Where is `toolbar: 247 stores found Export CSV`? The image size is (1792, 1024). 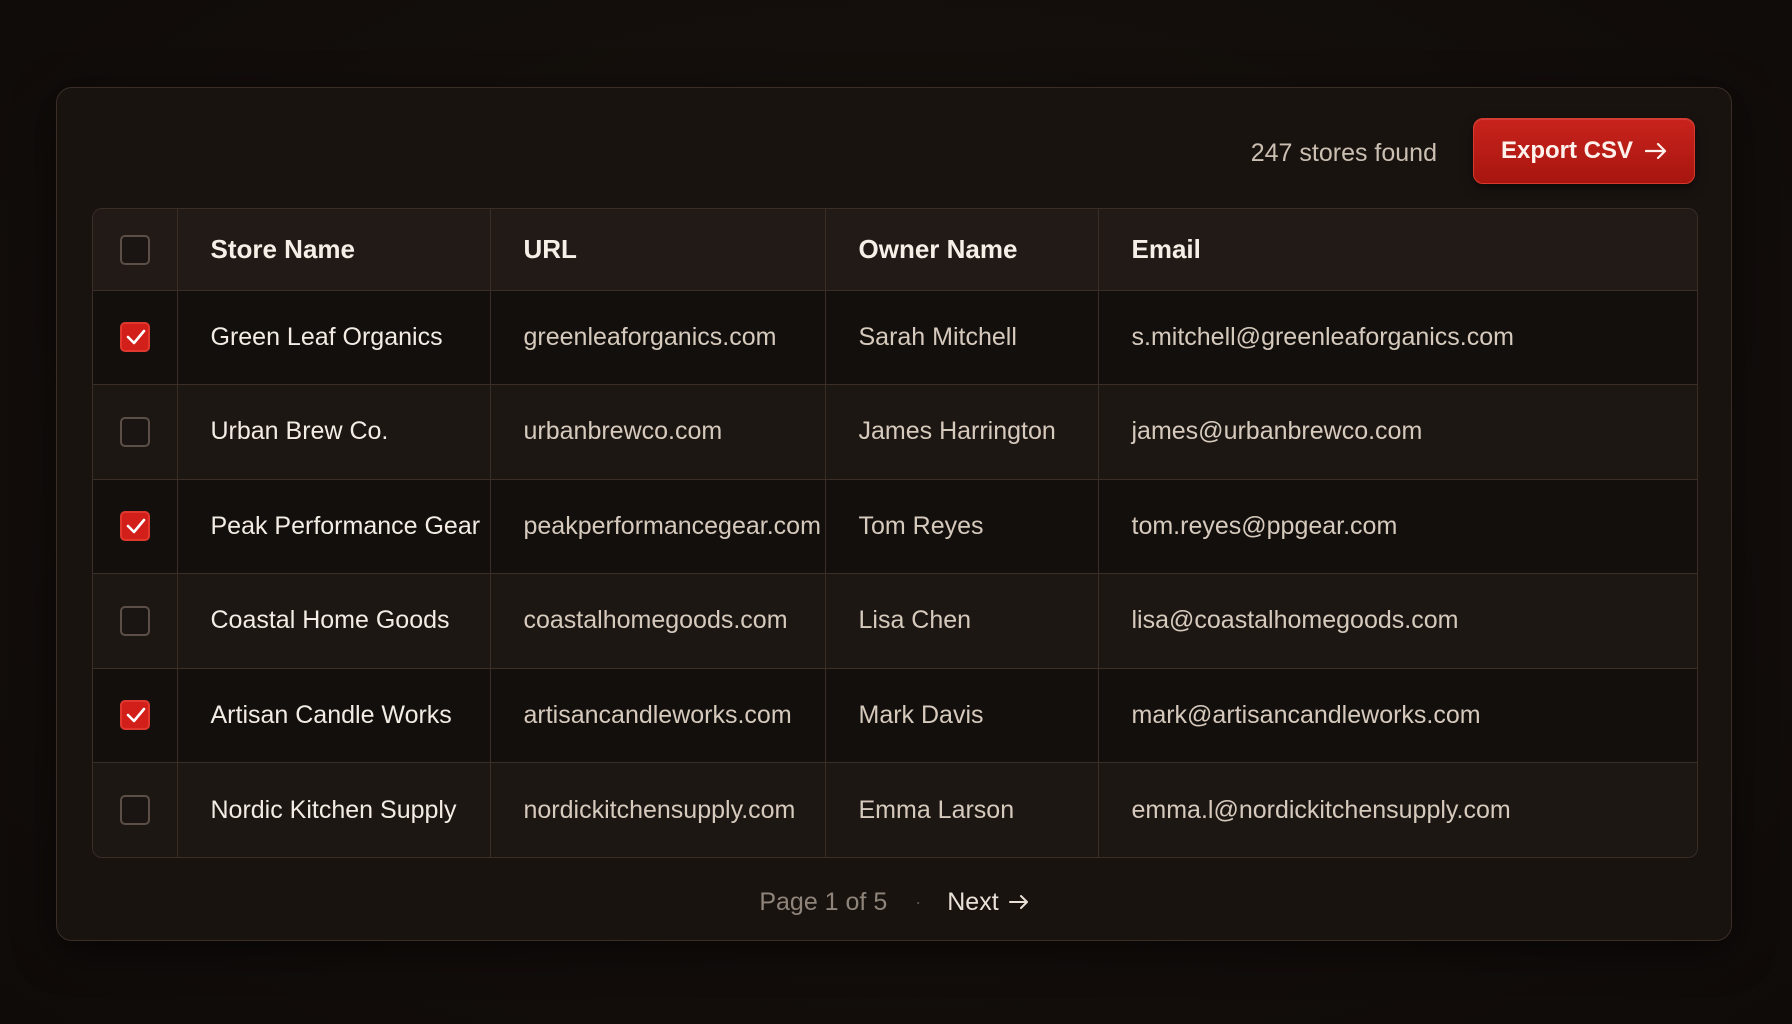 toolbar: 247 stores found Export CSV is located at coordinates (894, 153).